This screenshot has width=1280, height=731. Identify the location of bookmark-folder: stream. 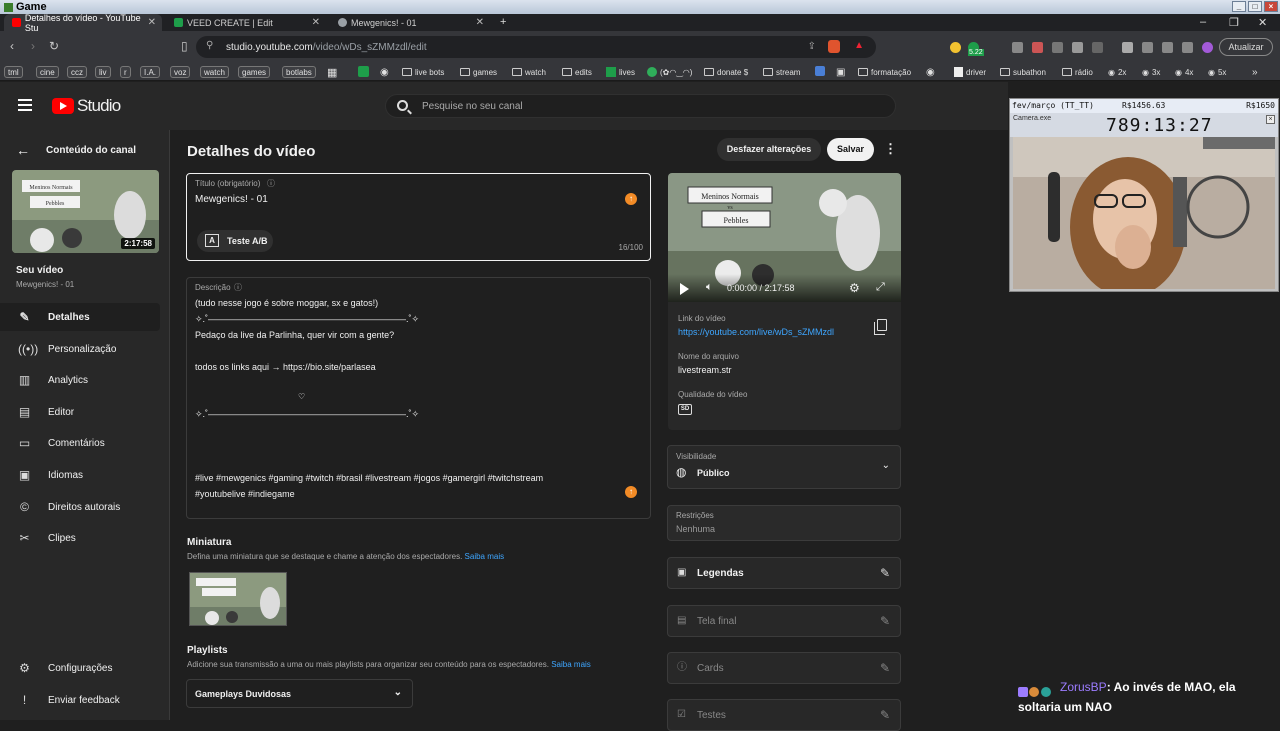
(781, 72).